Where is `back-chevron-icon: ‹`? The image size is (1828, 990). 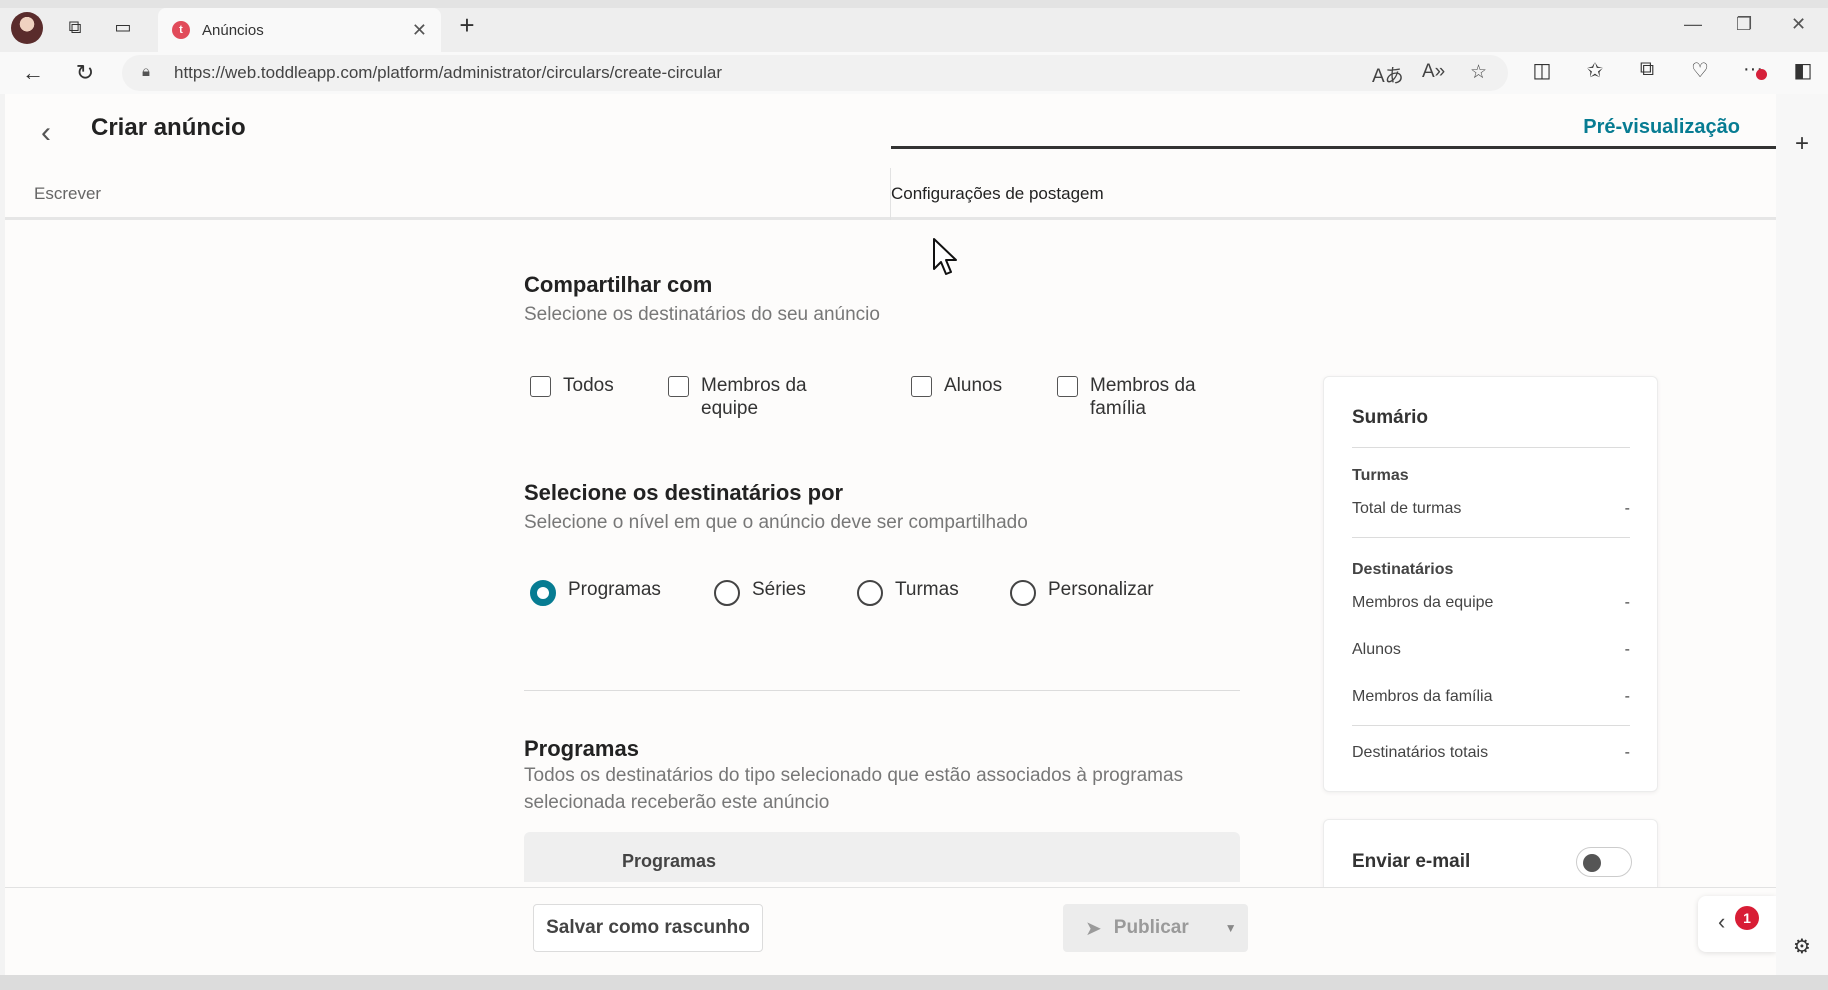
back-chevron-icon: ‹ is located at coordinates (46, 133).